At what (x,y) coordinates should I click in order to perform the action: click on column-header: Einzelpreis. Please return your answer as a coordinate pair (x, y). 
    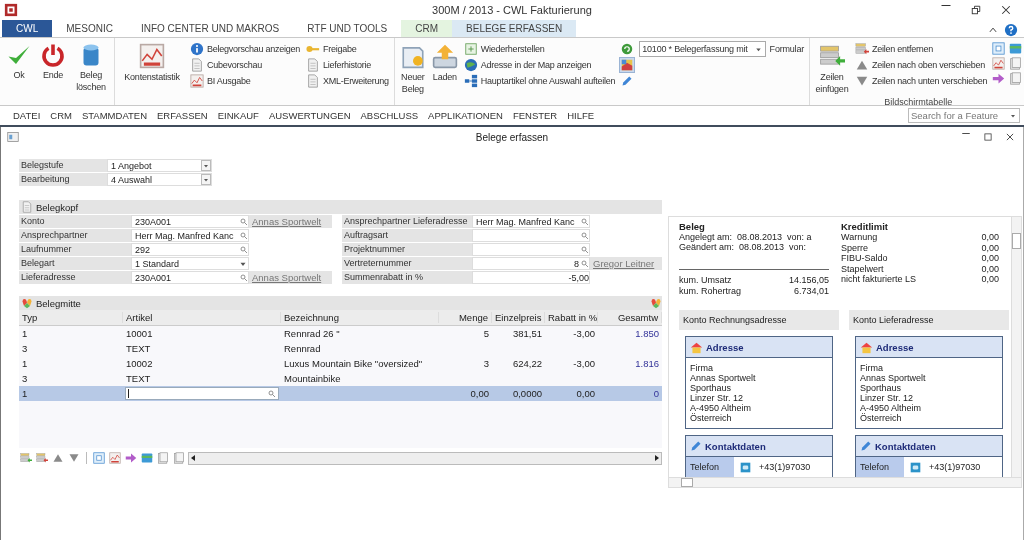
    Looking at the image, I should click on (518, 317).